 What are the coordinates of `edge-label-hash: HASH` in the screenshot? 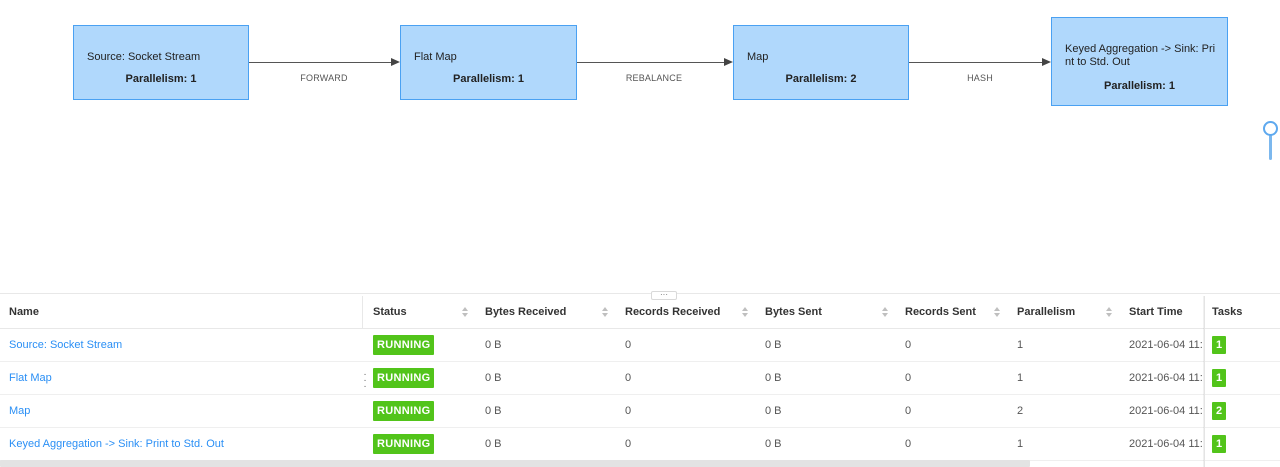 It's located at (980, 78).